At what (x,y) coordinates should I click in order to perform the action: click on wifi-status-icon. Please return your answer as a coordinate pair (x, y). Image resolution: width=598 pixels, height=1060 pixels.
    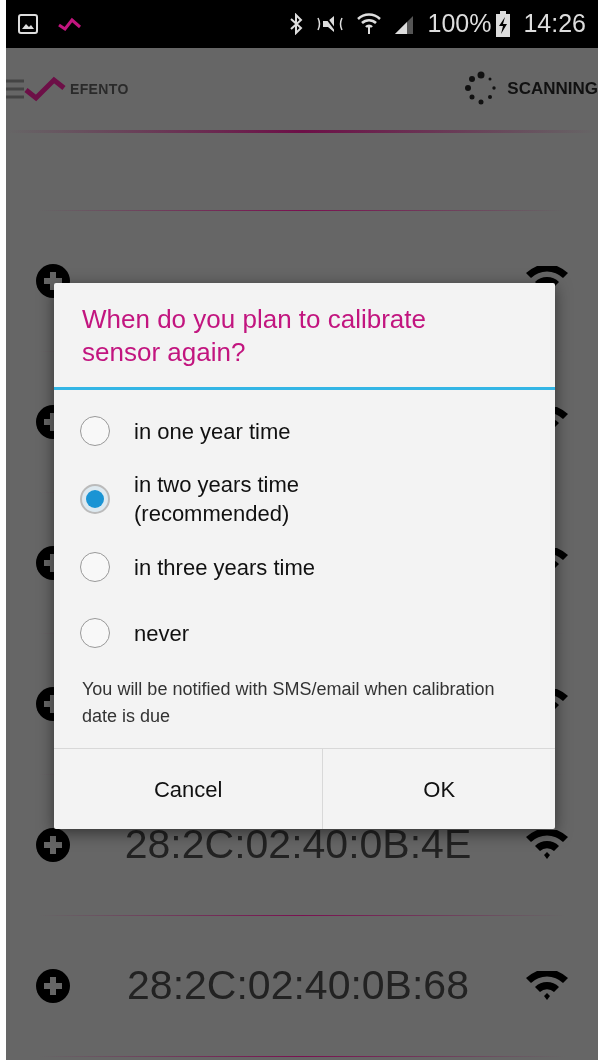
    Looking at the image, I should click on (369, 24).